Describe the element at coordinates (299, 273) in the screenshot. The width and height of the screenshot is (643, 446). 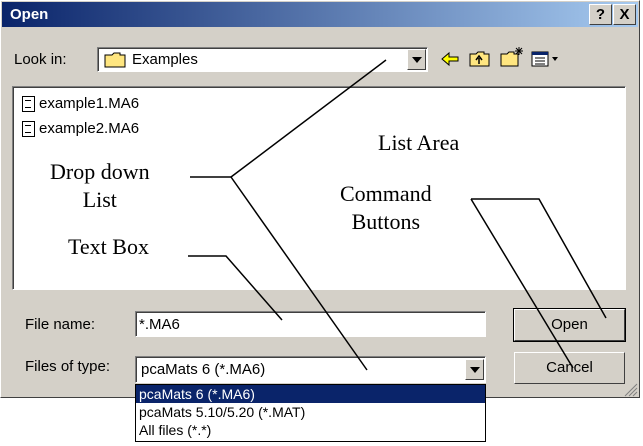
I see `callout-to-files-of-type` at that location.